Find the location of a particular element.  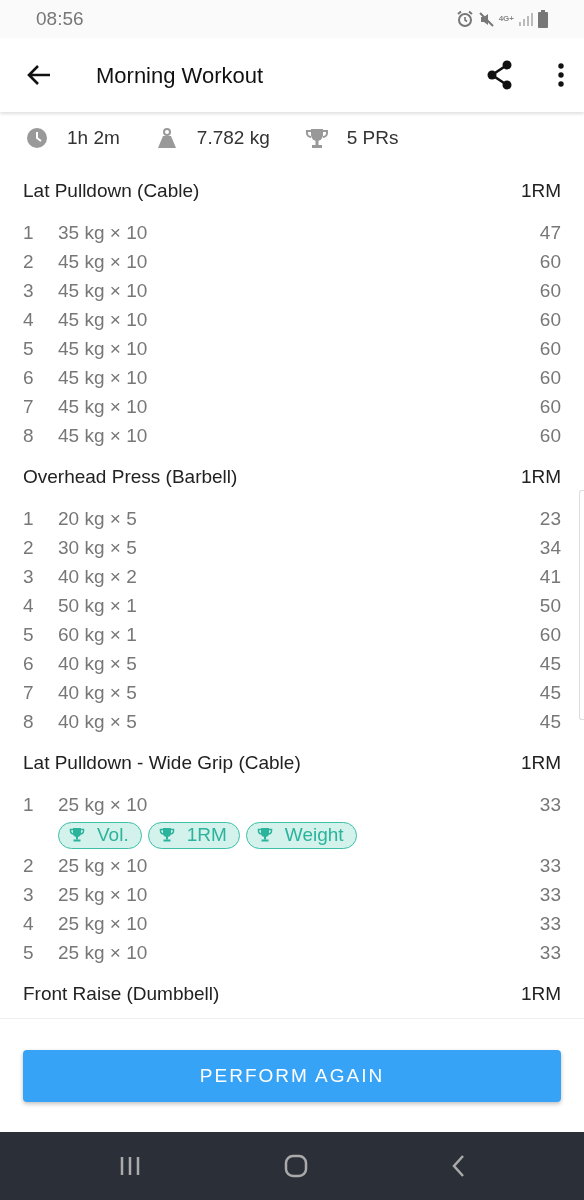

screen-title: Morning Workout is located at coordinates (180, 75).